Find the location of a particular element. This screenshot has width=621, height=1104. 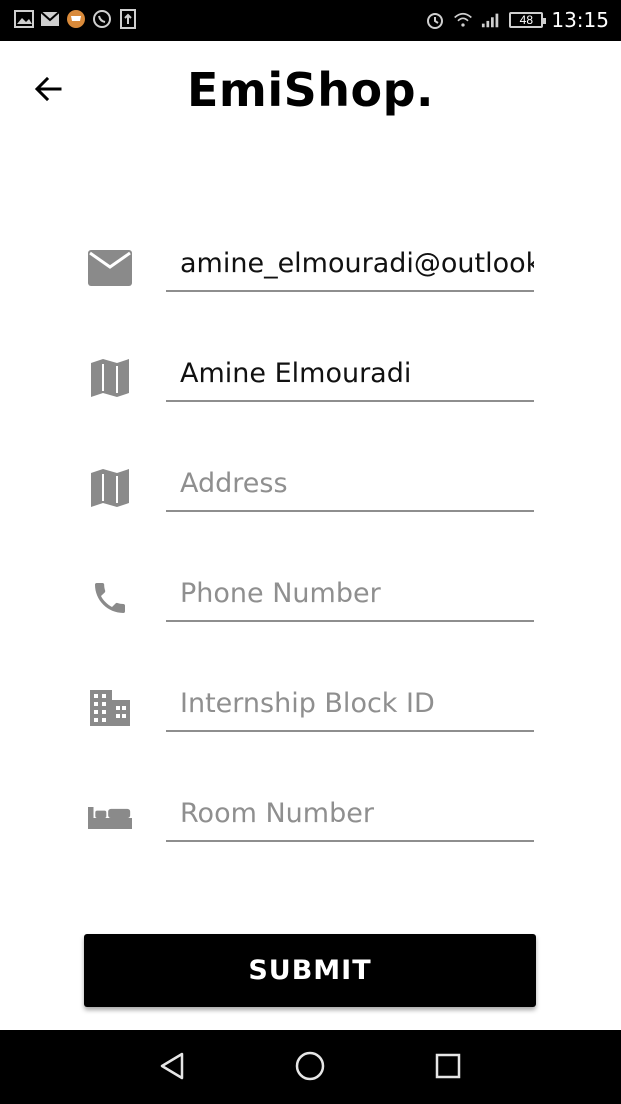

notification-icons is located at coordinates (76, 19).